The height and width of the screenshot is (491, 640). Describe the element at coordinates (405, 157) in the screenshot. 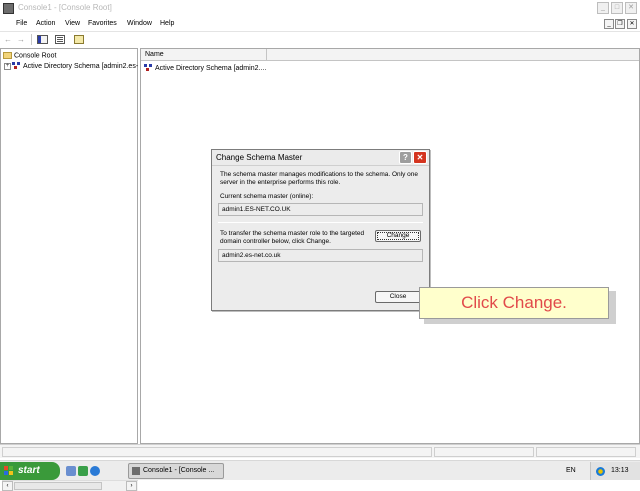

I see `help-button: ?` at that location.